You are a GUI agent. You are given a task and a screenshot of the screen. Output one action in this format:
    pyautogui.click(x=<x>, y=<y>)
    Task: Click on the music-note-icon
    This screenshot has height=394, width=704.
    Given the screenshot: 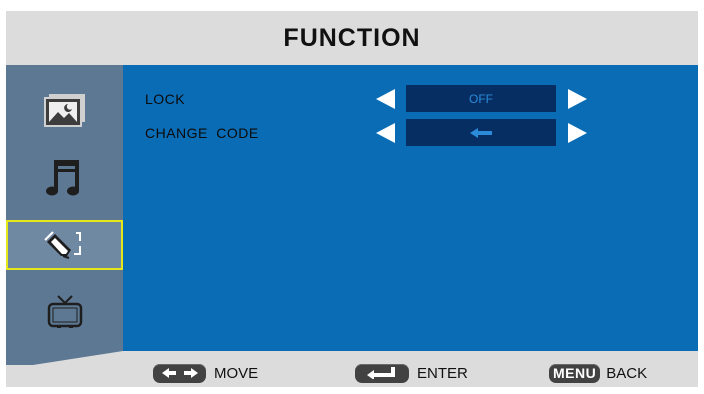 What is the action you would take?
    pyautogui.click(x=62, y=178)
    